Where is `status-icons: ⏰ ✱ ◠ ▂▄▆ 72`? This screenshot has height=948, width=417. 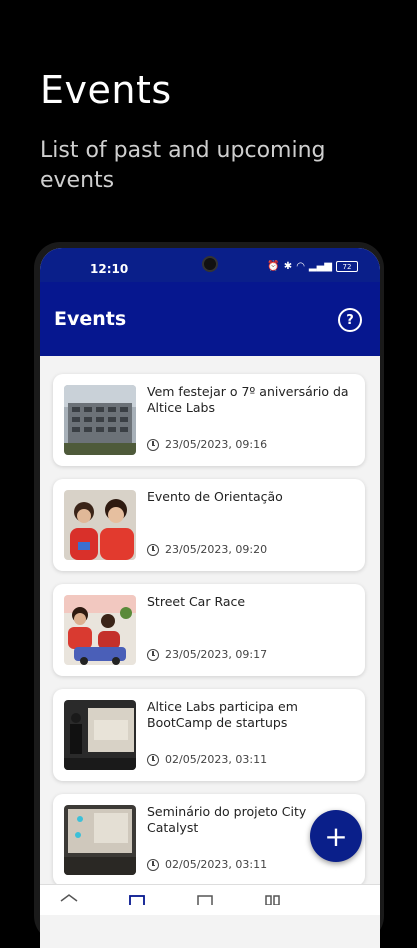
status-icons: ⏰ ✱ ◠ ▂▄▆ 72 is located at coordinates (312, 266).